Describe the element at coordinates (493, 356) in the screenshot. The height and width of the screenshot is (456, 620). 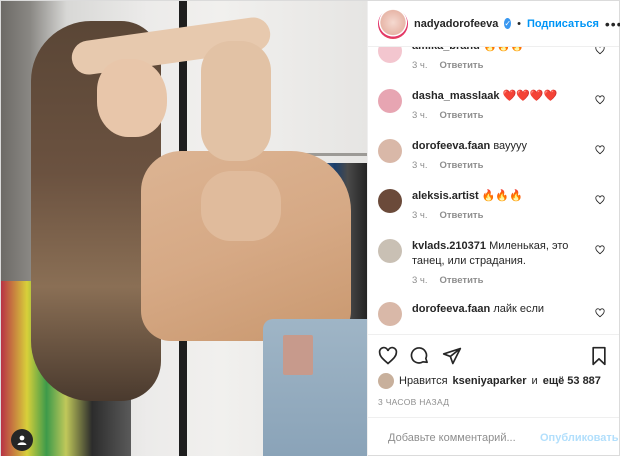
I see `action-bar` at that location.